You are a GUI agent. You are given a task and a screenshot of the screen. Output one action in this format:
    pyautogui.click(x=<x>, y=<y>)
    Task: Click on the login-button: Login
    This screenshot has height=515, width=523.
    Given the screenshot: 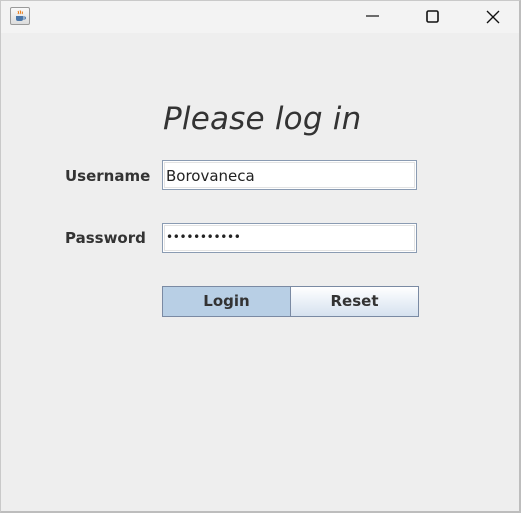 What is the action you would take?
    pyautogui.click(x=226, y=301)
    